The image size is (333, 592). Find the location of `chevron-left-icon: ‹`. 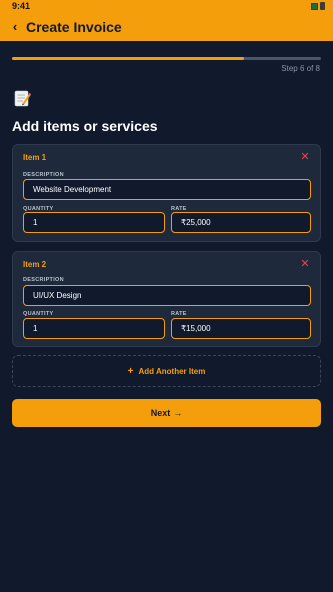

chevron-left-icon: ‹ is located at coordinates (15, 26).